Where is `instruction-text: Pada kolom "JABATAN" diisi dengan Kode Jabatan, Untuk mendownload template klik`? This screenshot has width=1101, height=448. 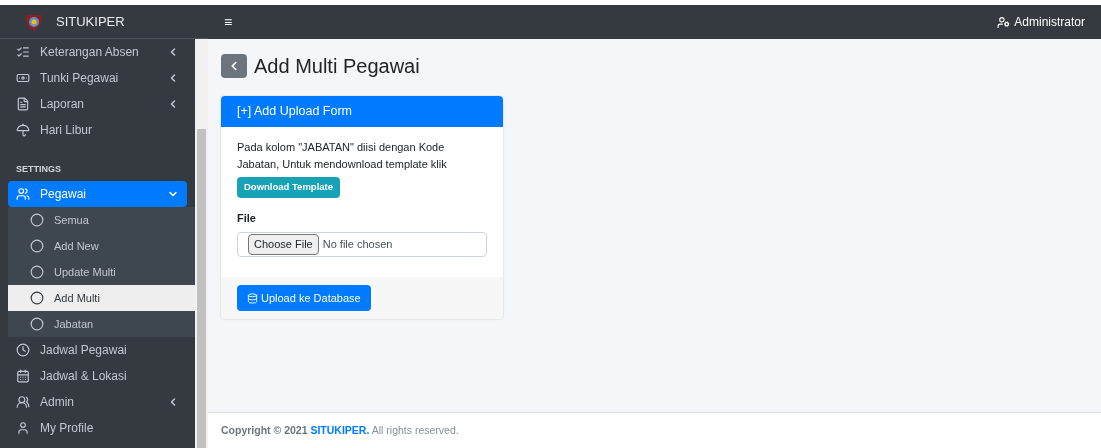 instruction-text: Pada kolom "JABATAN" diisi dengan Kode Jabatan, Untuk mendownload template klik is located at coordinates (342, 156).